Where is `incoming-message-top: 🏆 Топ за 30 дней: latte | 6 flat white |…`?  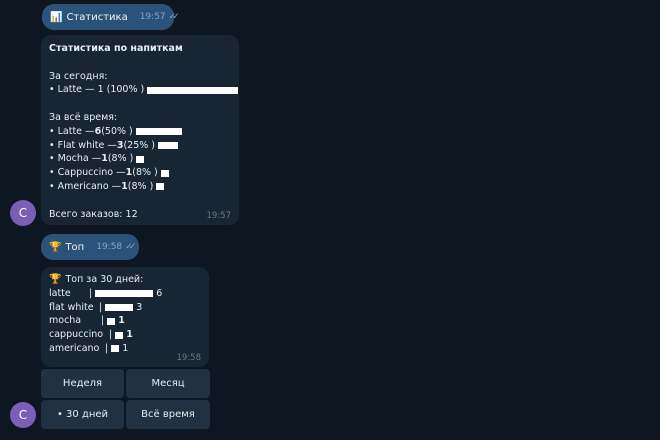 incoming-message-top: 🏆 Топ за 30 дней: latte | 6 flat white |… is located at coordinates (125, 317).